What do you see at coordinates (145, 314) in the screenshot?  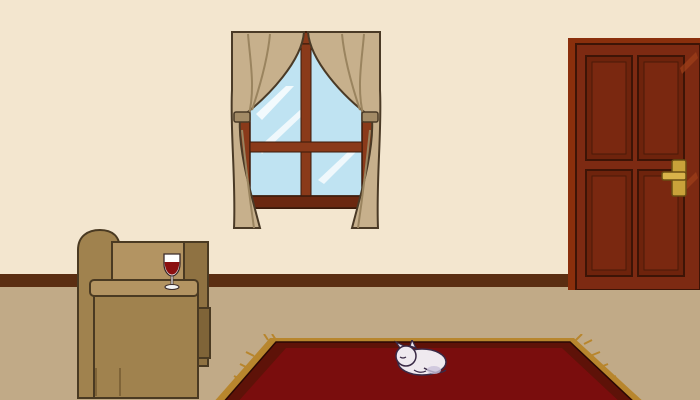 I see `armchair` at bounding box center [145, 314].